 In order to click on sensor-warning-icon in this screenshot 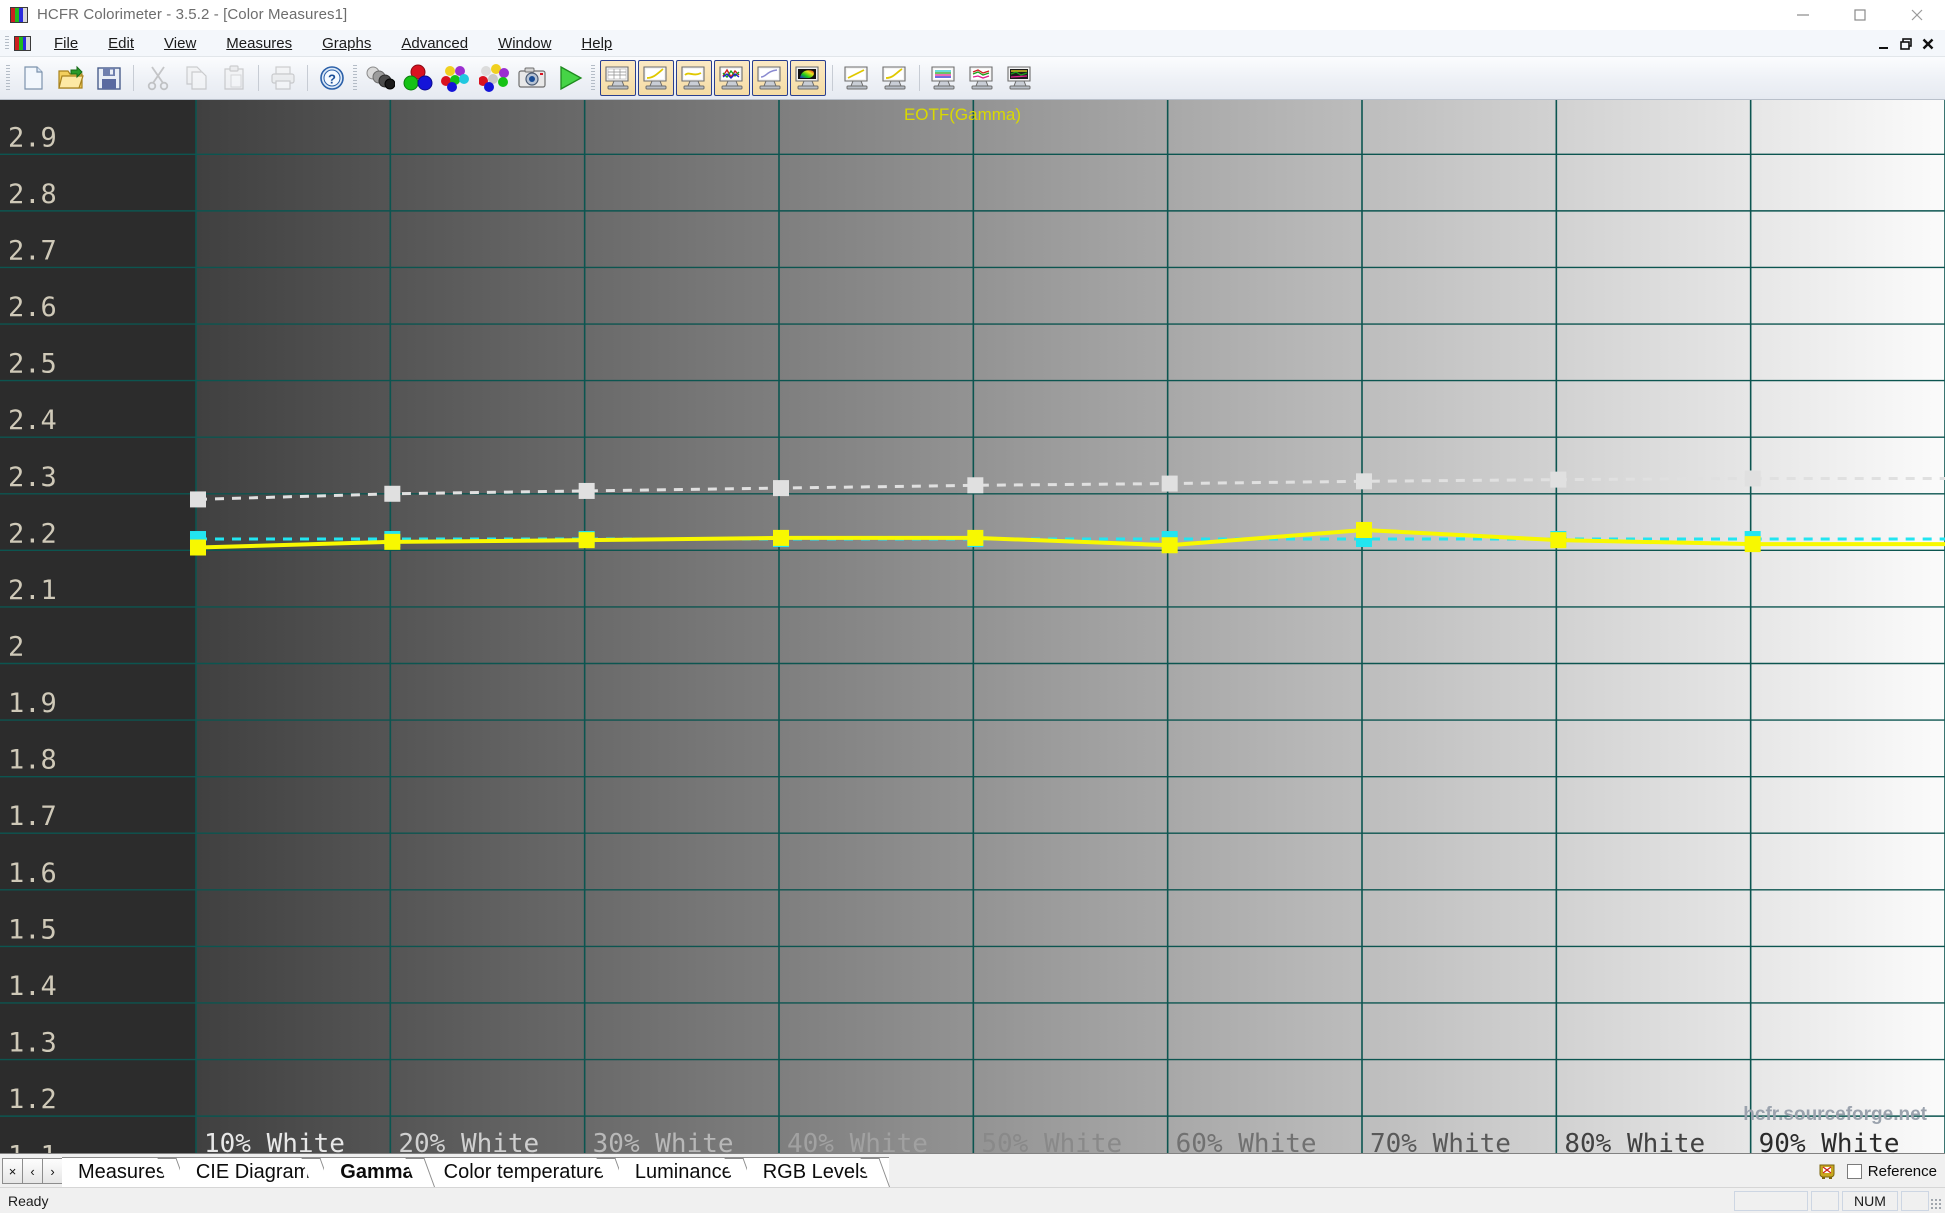, I will do `click(1827, 1171)`.